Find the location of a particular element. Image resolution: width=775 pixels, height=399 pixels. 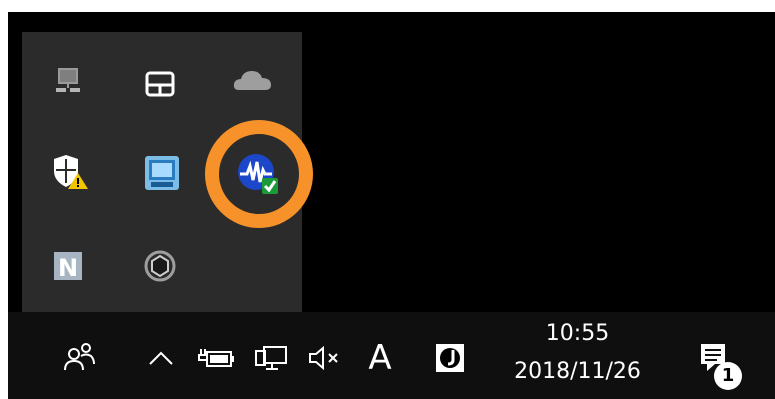

ime-mode-icon: A is located at coordinates (380, 358).